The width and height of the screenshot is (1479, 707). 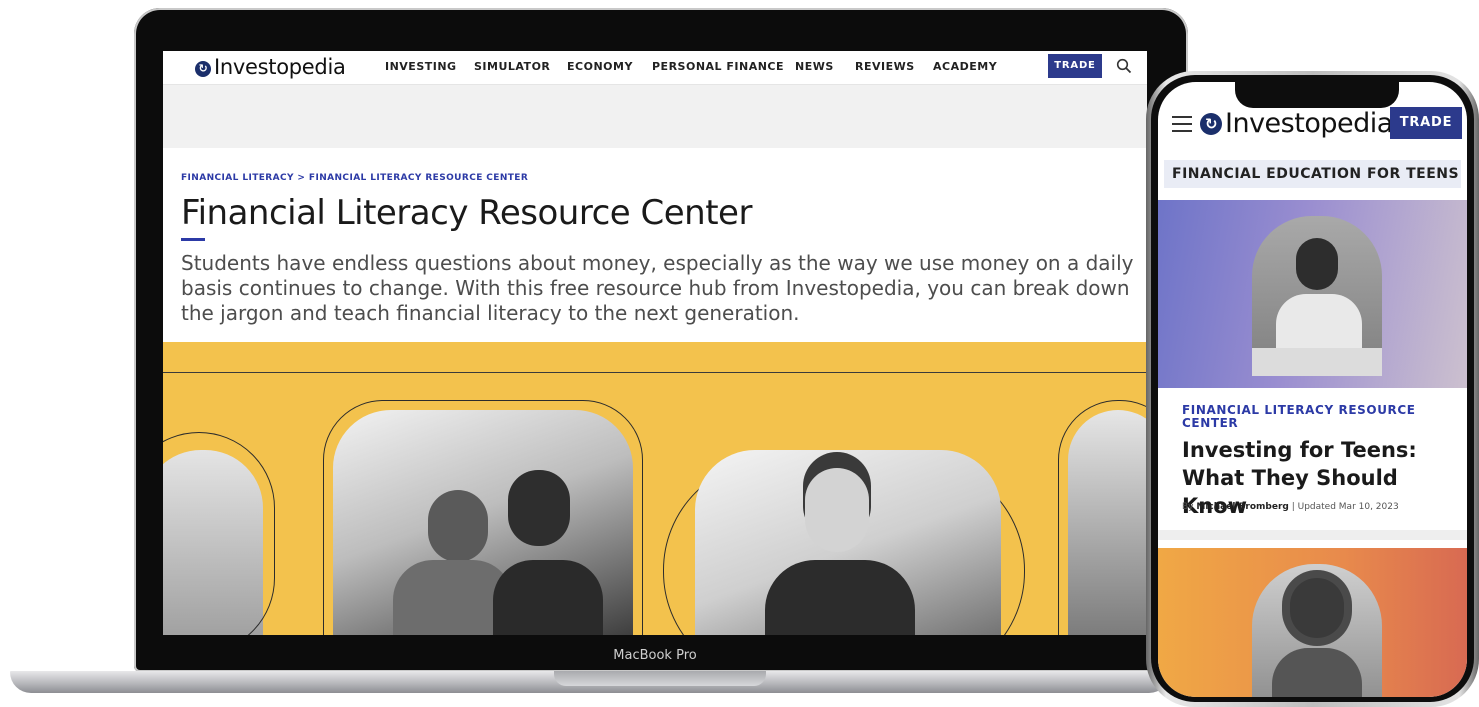 What do you see at coordinates (512, 66) in the screenshot?
I see `nav-link-simulator: SIMULATOR` at bounding box center [512, 66].